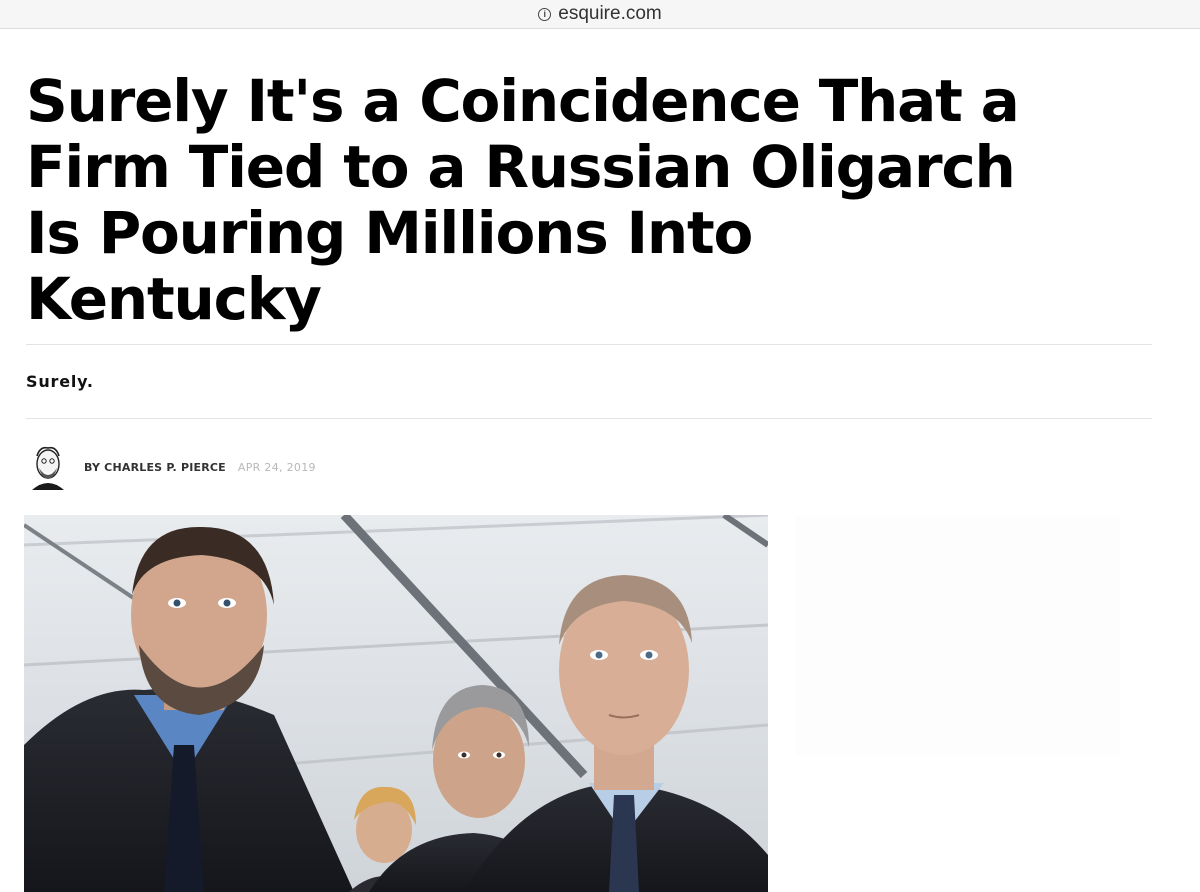 The image size is (1200, 892). I want to click on headline-line-1: Surely It's a Coincidence That a, so click(523, 101).